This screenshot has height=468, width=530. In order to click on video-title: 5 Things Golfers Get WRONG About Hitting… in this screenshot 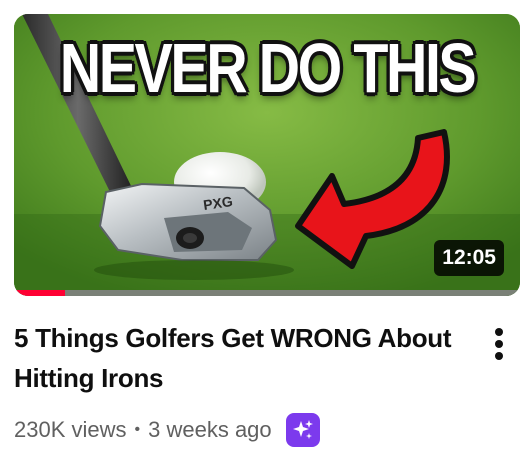, I will do `click(245, 358)`.